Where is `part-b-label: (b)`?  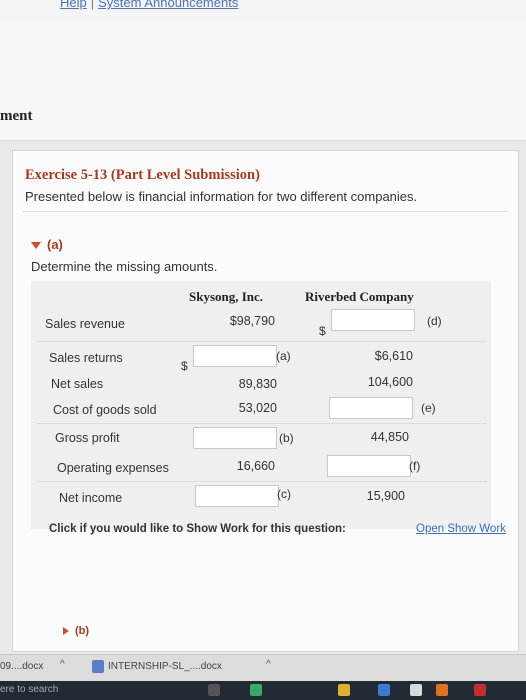
part-b-label: (b) is located at coordinates (82, 631).